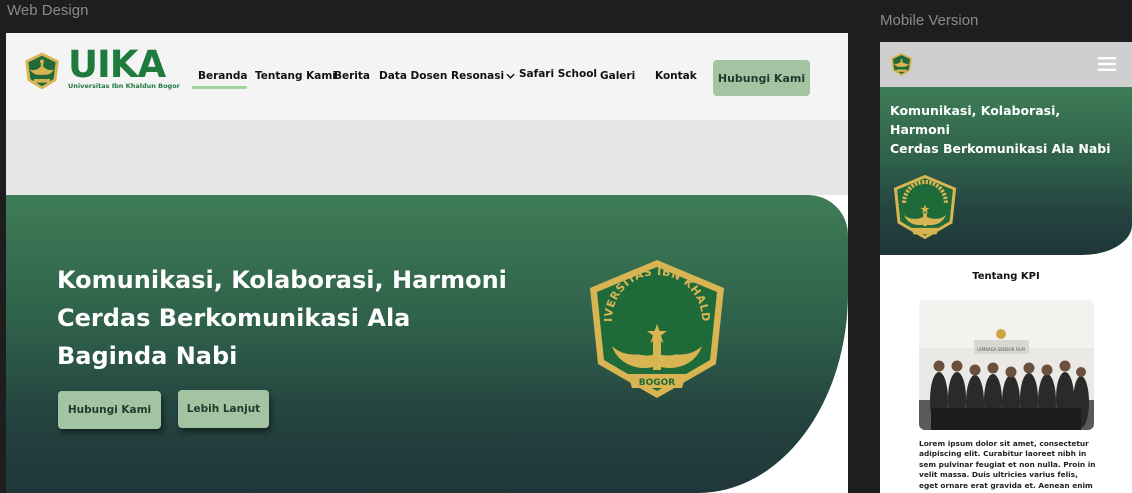 This screenshot has height=493, width=1132. Describe the element at coordinates (109, 410) in the screenshot. I see `hero-contact-button: Hubungi Kami` at that location.